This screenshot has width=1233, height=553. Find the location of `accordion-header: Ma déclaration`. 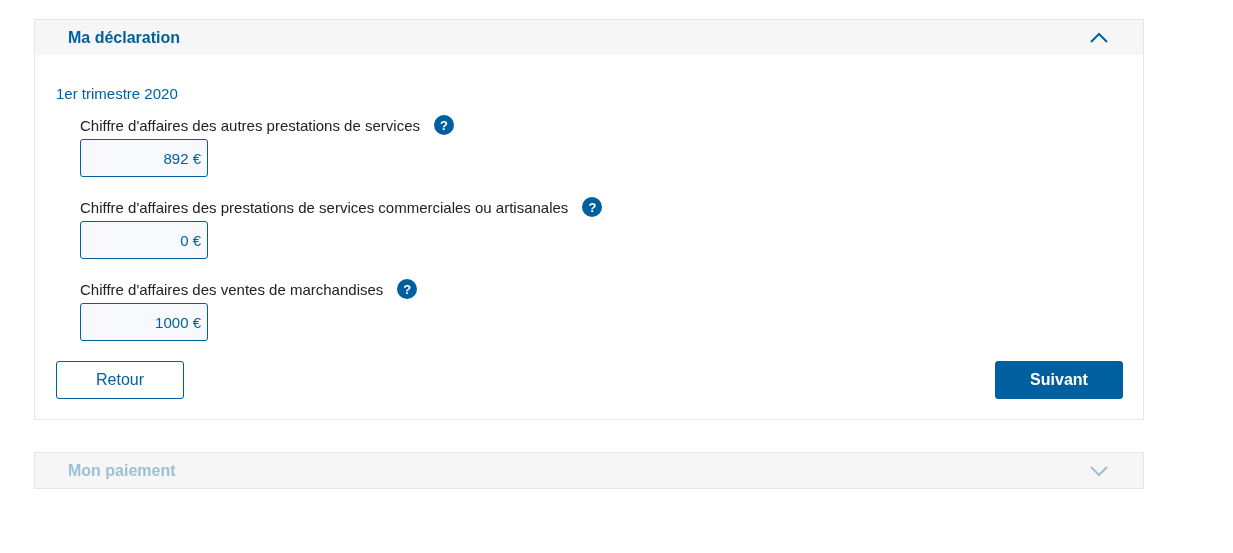

accordion-header: Ma déclaration is located at coordinates (589, 37).